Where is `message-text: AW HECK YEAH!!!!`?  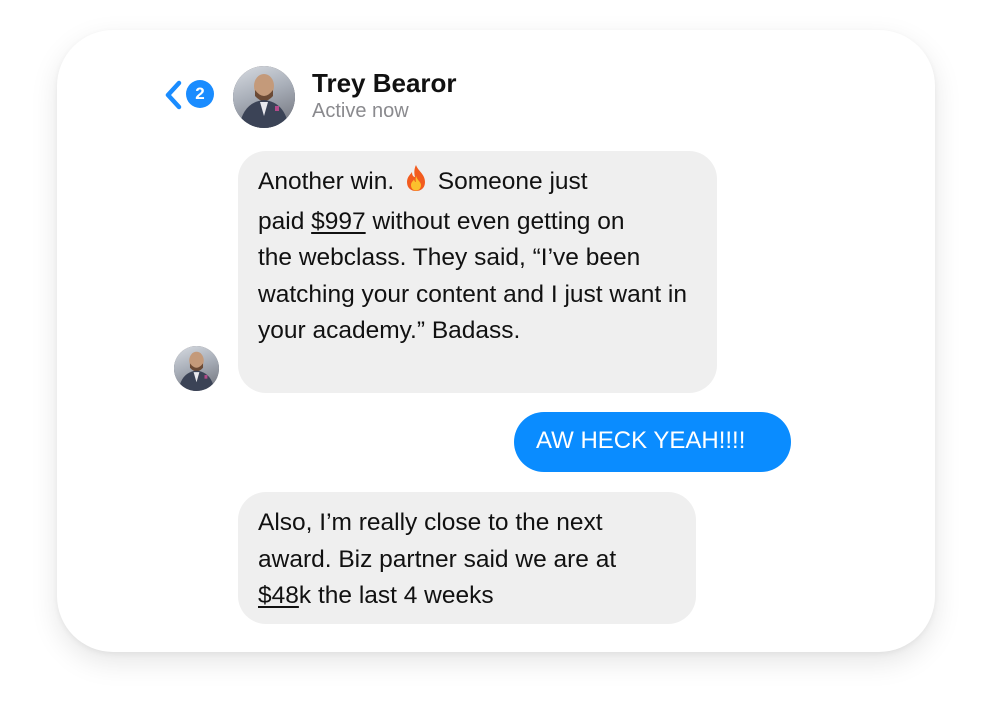 message-text: AW HECK YEAH!!!! is located at coordinates (641, 440).